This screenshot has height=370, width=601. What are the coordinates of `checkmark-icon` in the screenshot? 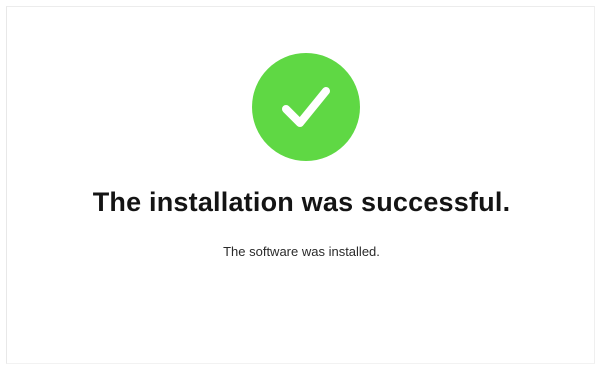 It's located at (306, 107).